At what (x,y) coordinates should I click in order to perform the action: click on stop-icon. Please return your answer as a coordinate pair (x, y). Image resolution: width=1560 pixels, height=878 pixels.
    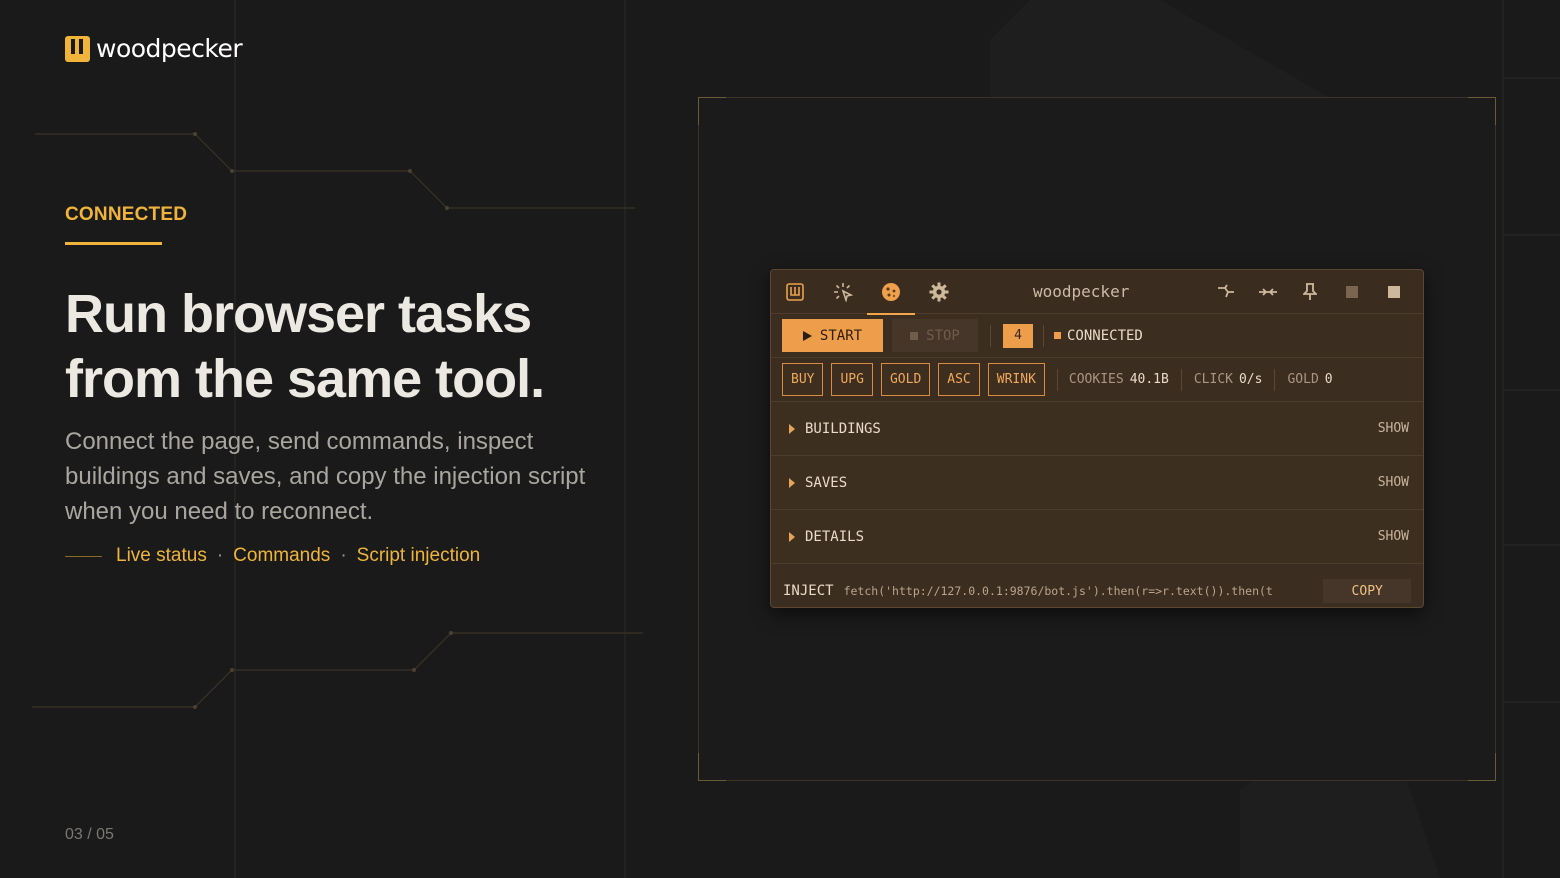
    Looking at the image, I should click on (914, 335).